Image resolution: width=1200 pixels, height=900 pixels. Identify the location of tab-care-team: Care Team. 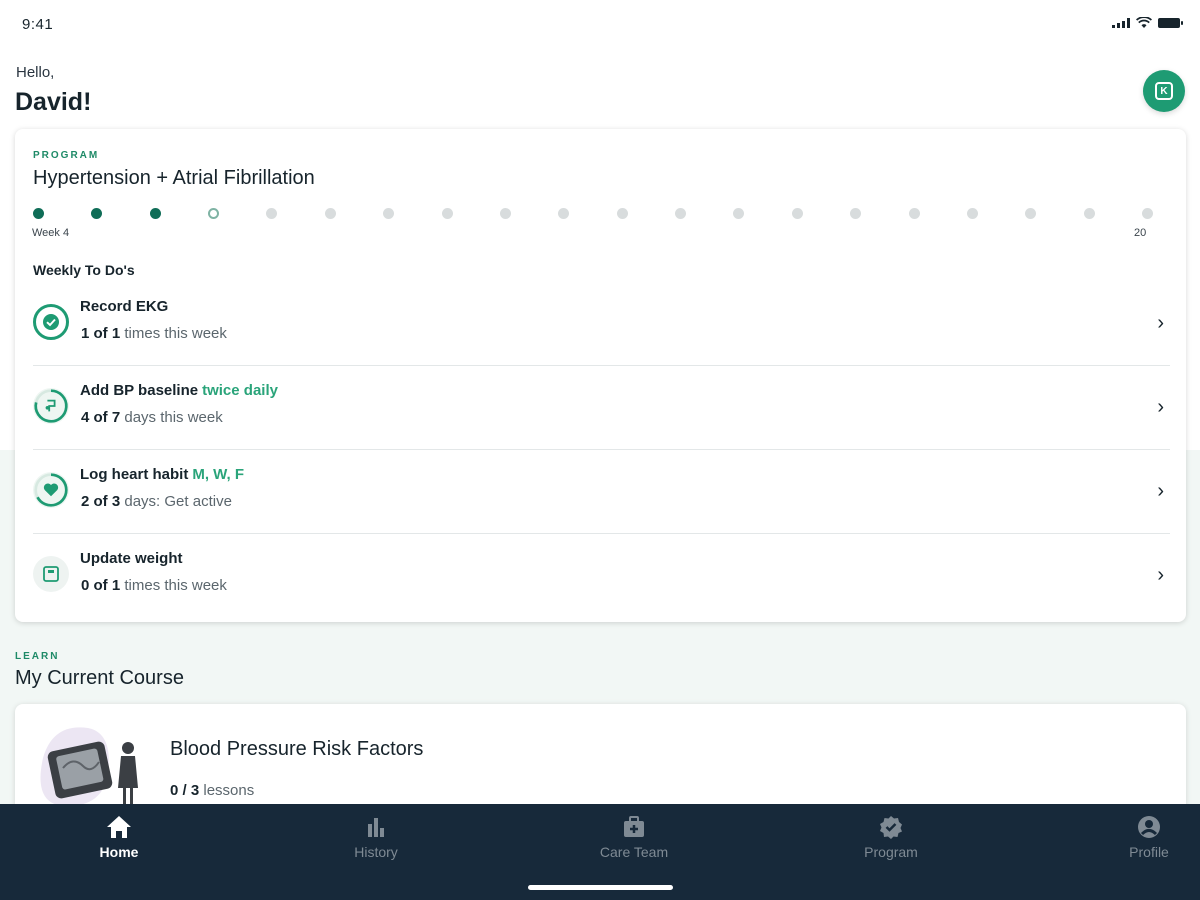
(634, 837).